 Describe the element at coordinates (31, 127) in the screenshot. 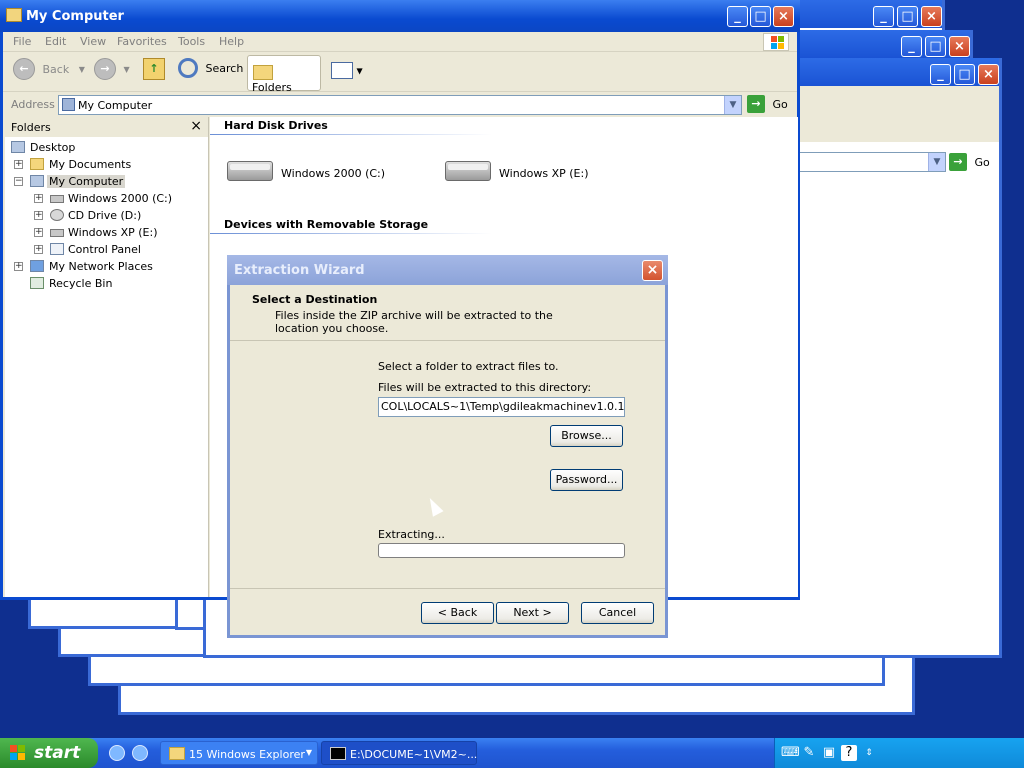

I see `folders-pane-title: Folders` at that location.